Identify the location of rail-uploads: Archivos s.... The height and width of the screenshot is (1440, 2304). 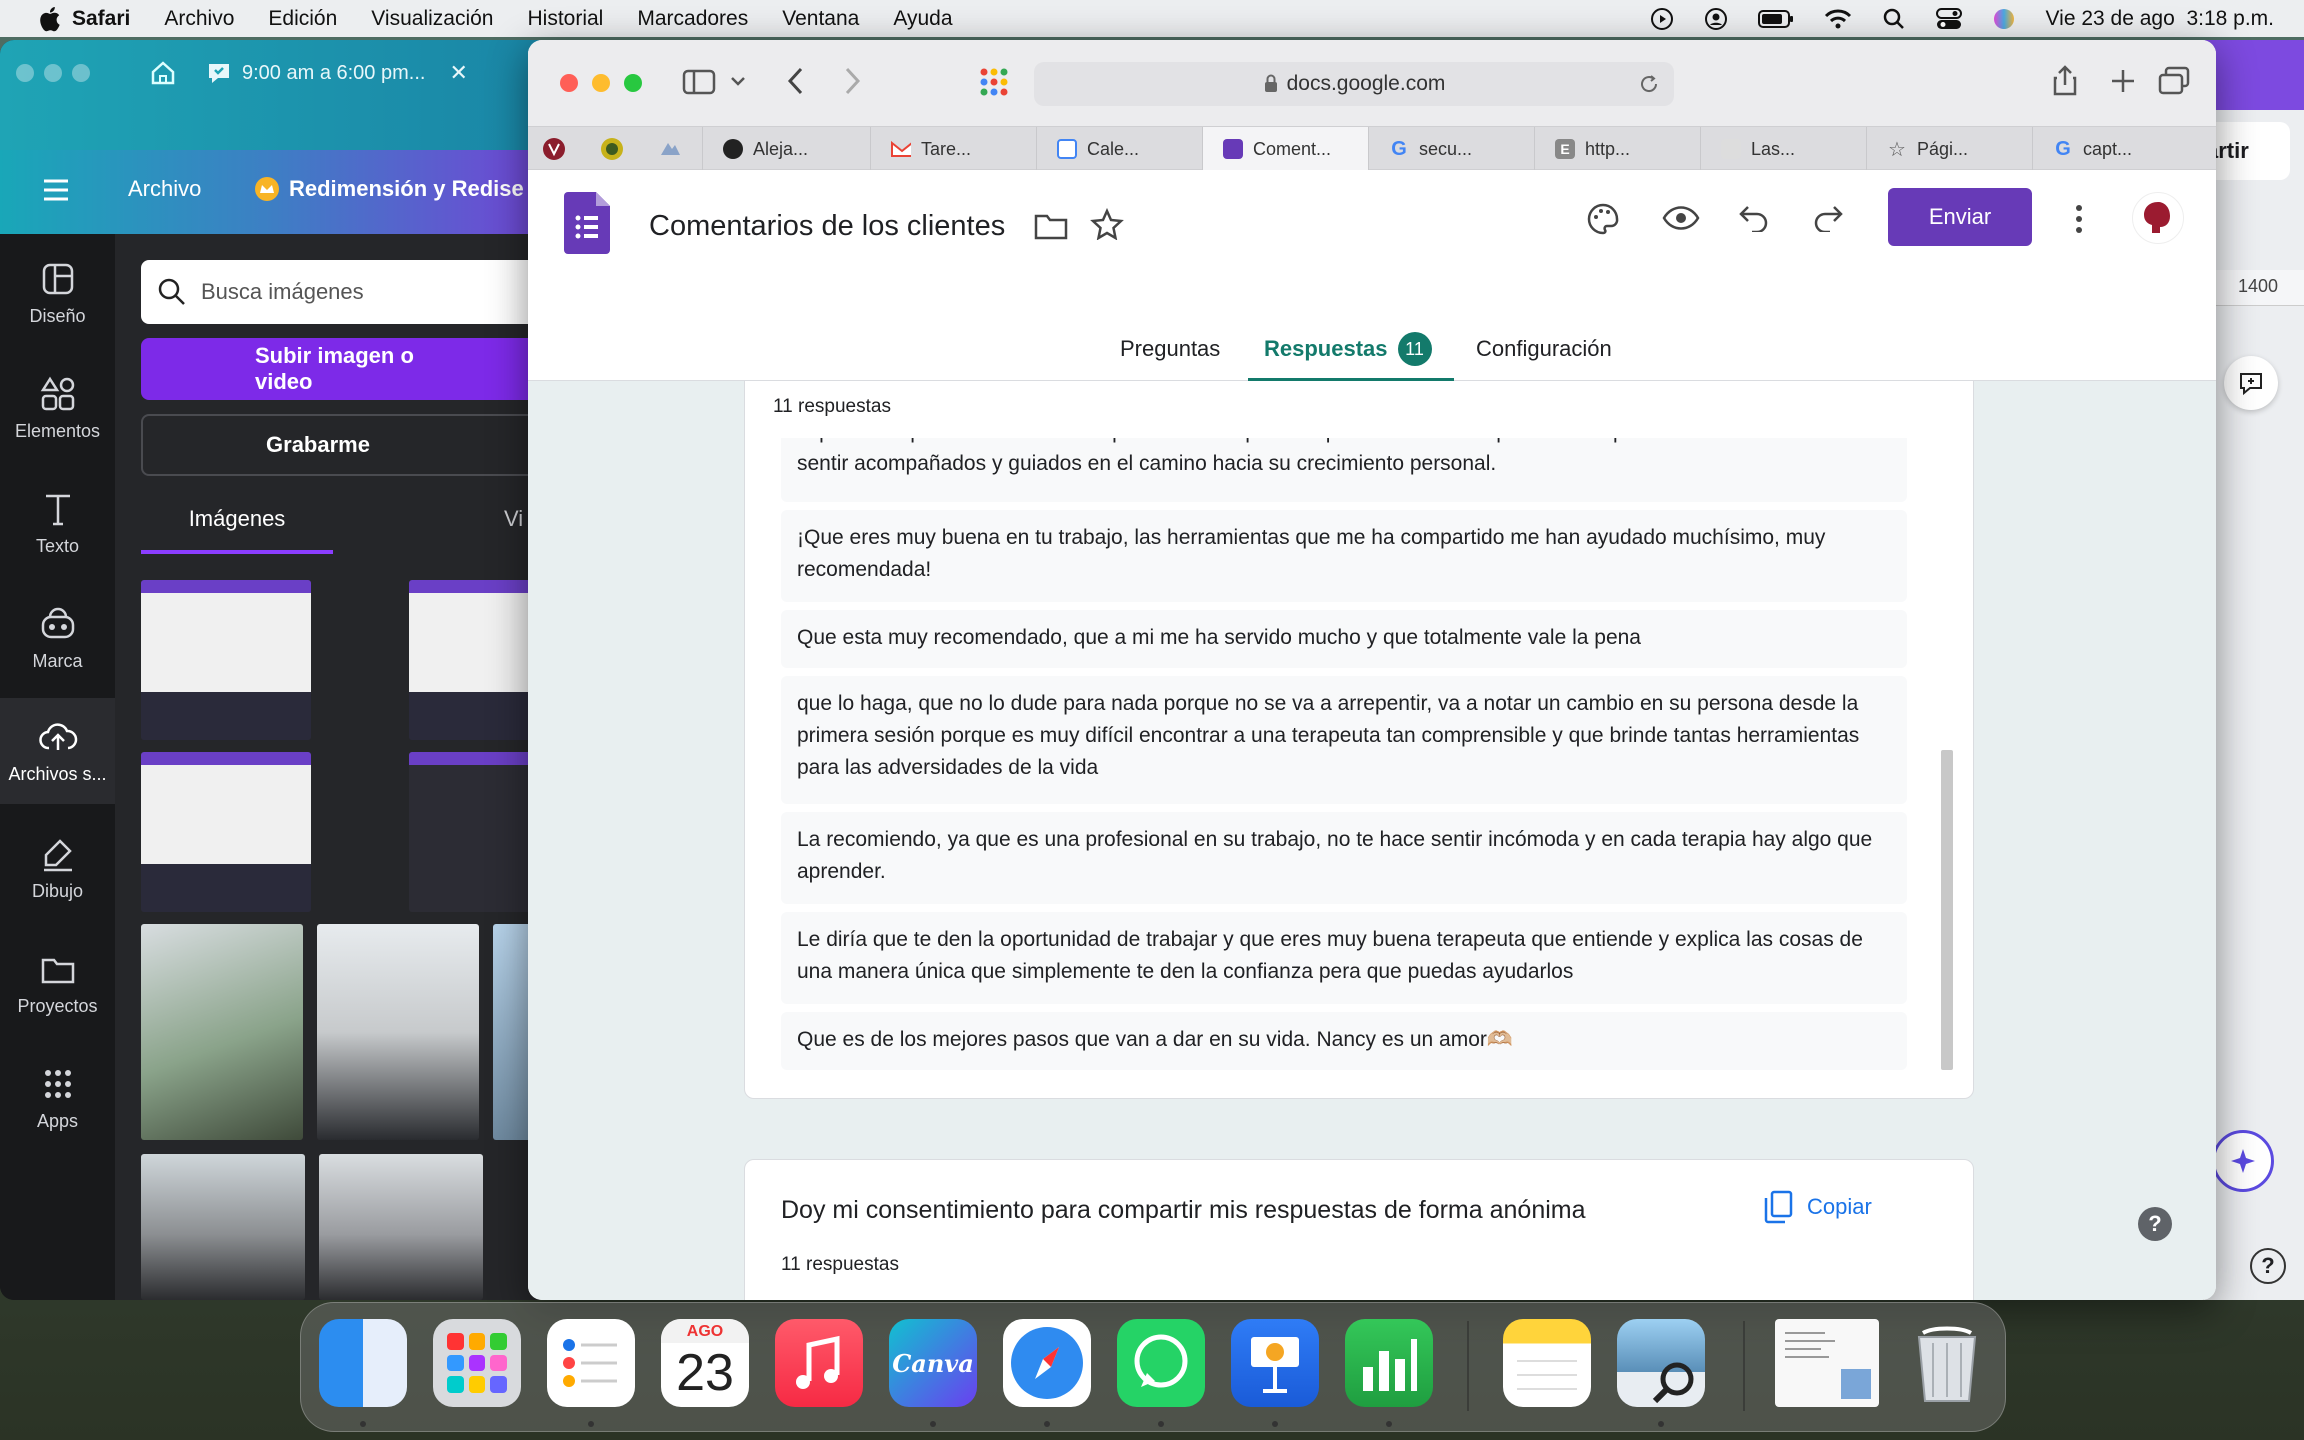
(57, 751).